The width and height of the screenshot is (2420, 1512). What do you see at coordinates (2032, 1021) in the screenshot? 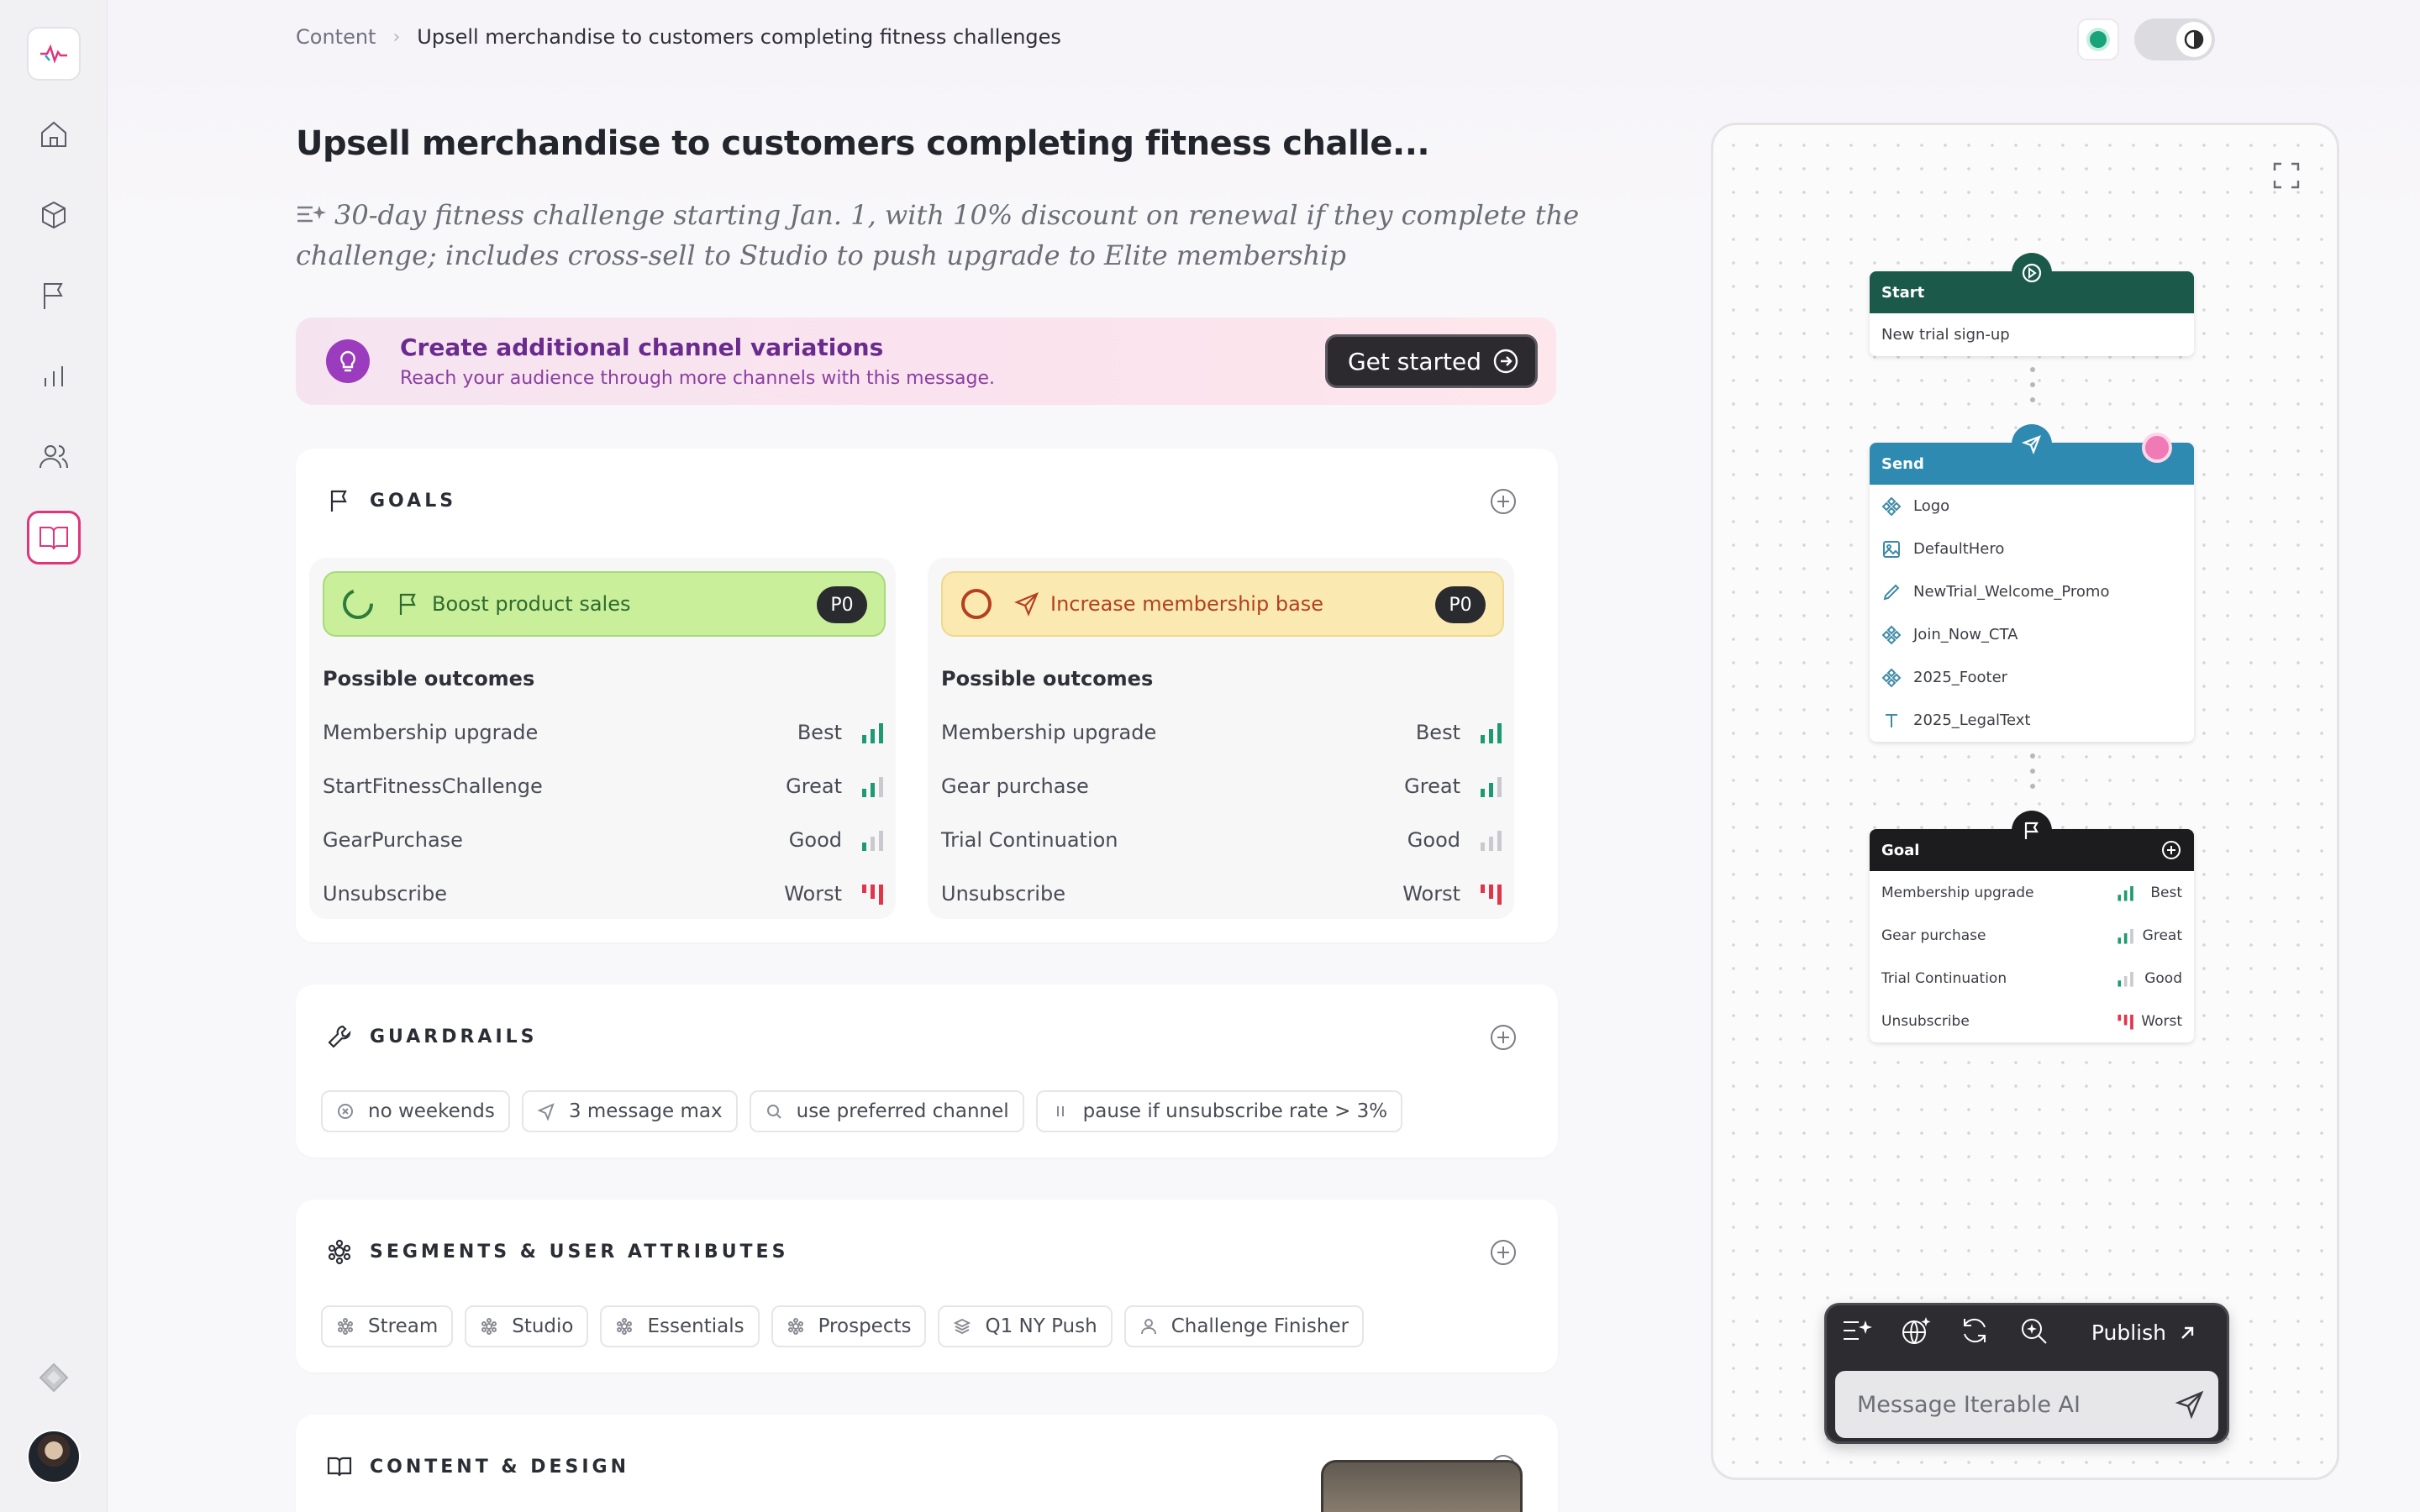
I see `goal-outcome: Unsubscribe Worst` at bounding box center [2032, 1021].